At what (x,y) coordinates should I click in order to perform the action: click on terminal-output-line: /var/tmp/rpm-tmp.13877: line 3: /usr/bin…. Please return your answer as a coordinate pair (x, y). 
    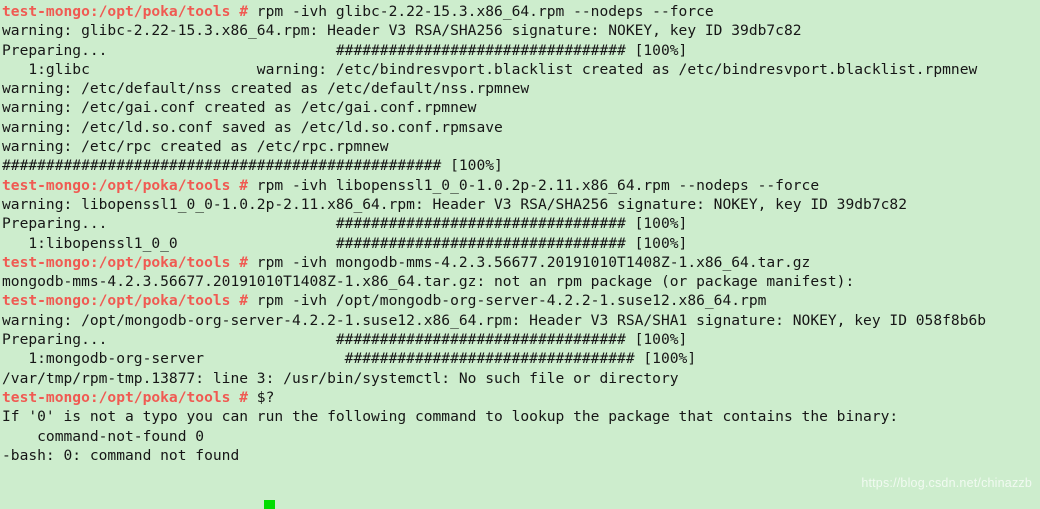
    Looking at the image, I should click on (521, 378).